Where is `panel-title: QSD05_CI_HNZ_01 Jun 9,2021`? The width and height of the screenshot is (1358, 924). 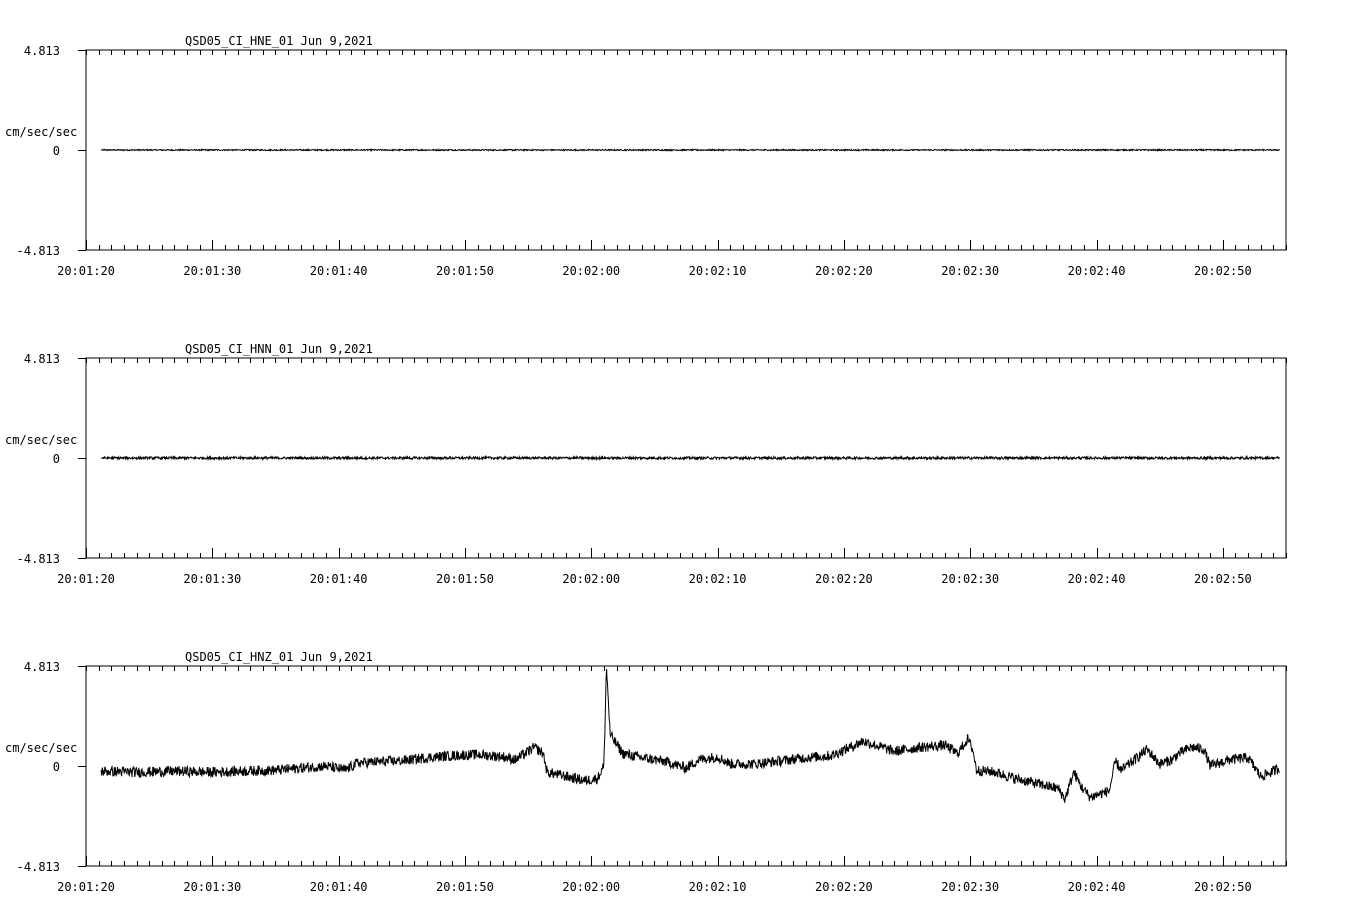 panel-title: QSD05_CI_HNZ_01 Jun 9,2021 is located at coordinates (279, 657).